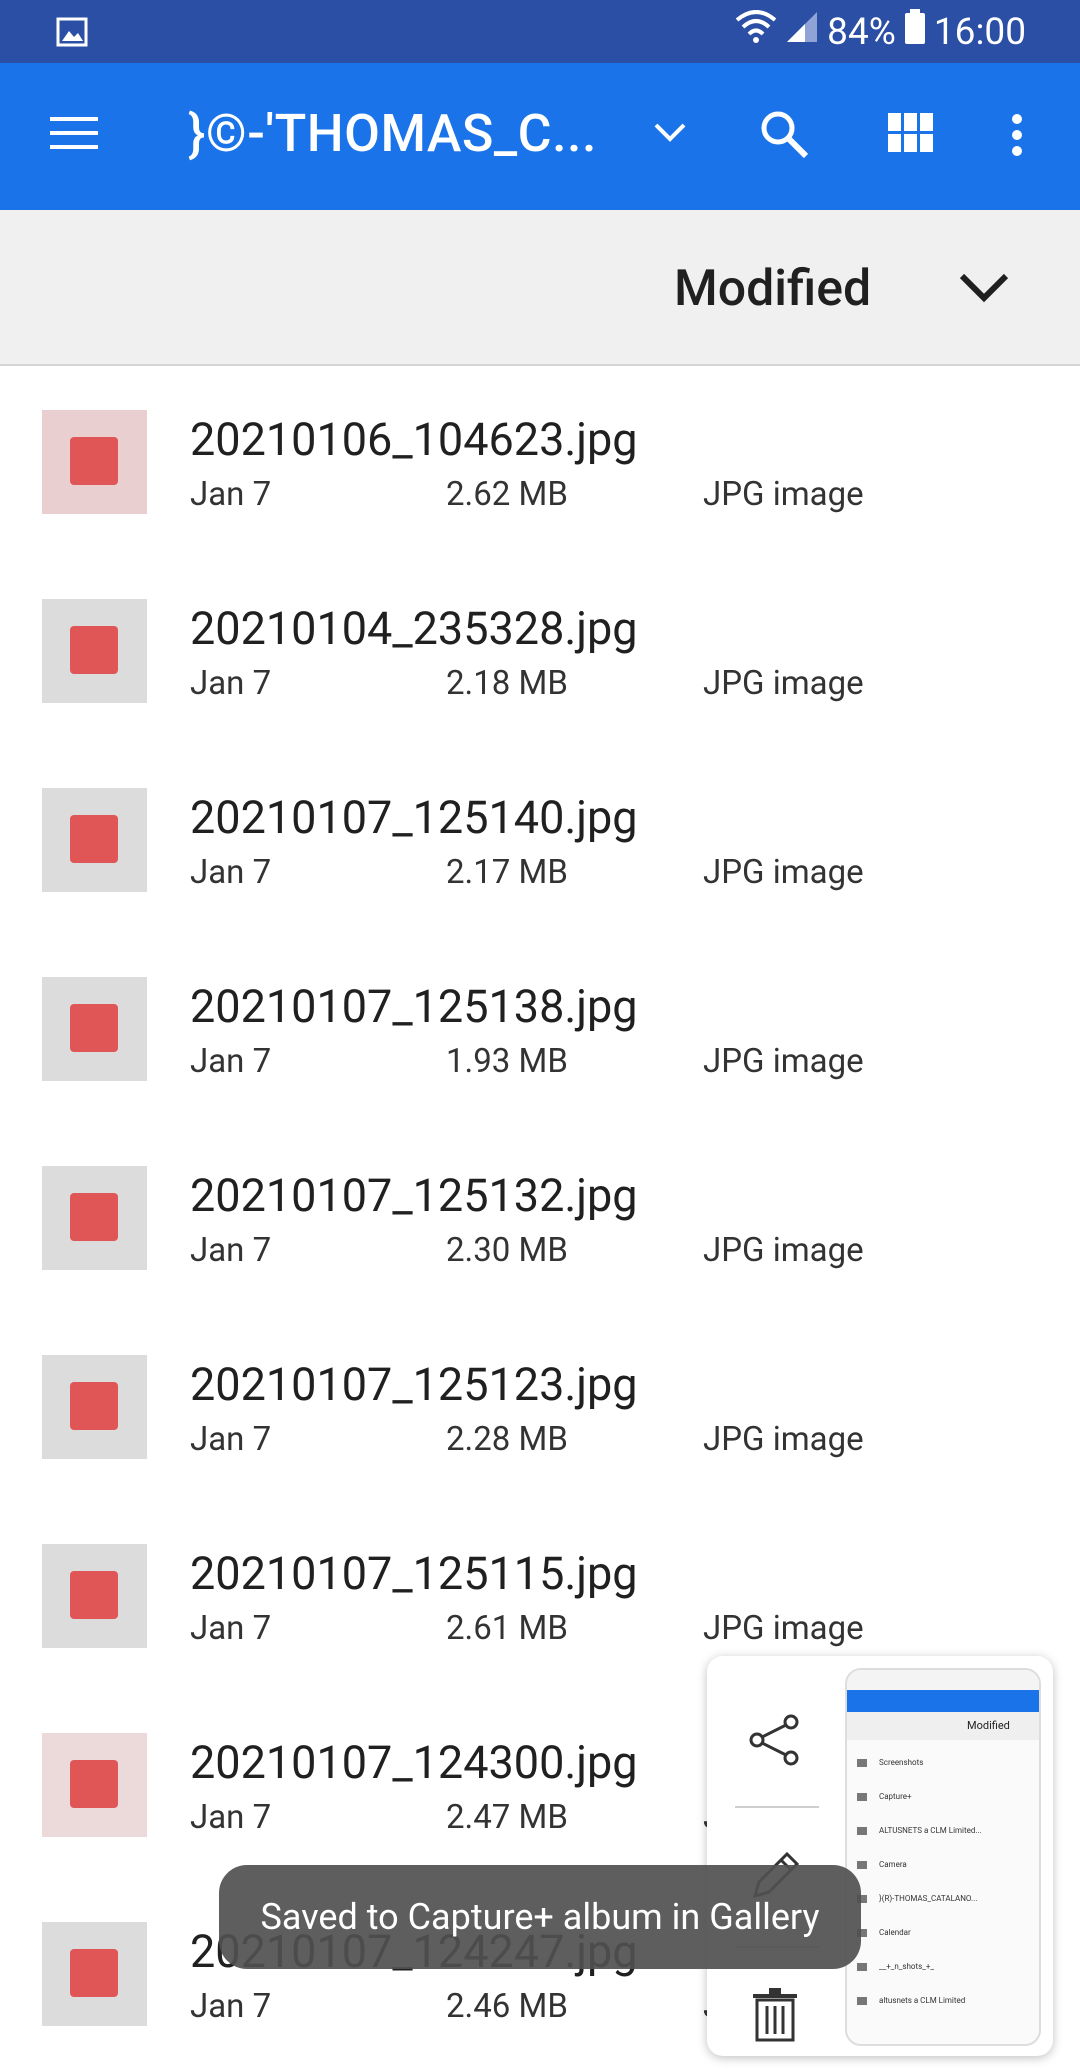 Image resolution: width=1080 pixels, height=2069 pixels. What do you see at coordinates (915, 32) in the screenshot?
I see `battery-icon` at bounding box center [915, 32].